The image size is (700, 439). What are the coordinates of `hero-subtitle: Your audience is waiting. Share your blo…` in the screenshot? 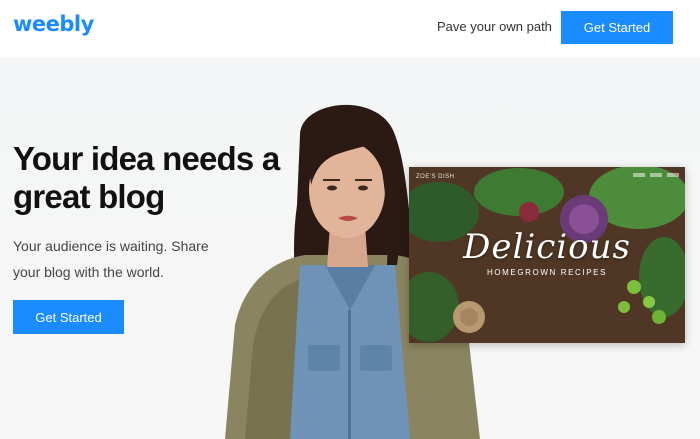 It's located at (111, 259).